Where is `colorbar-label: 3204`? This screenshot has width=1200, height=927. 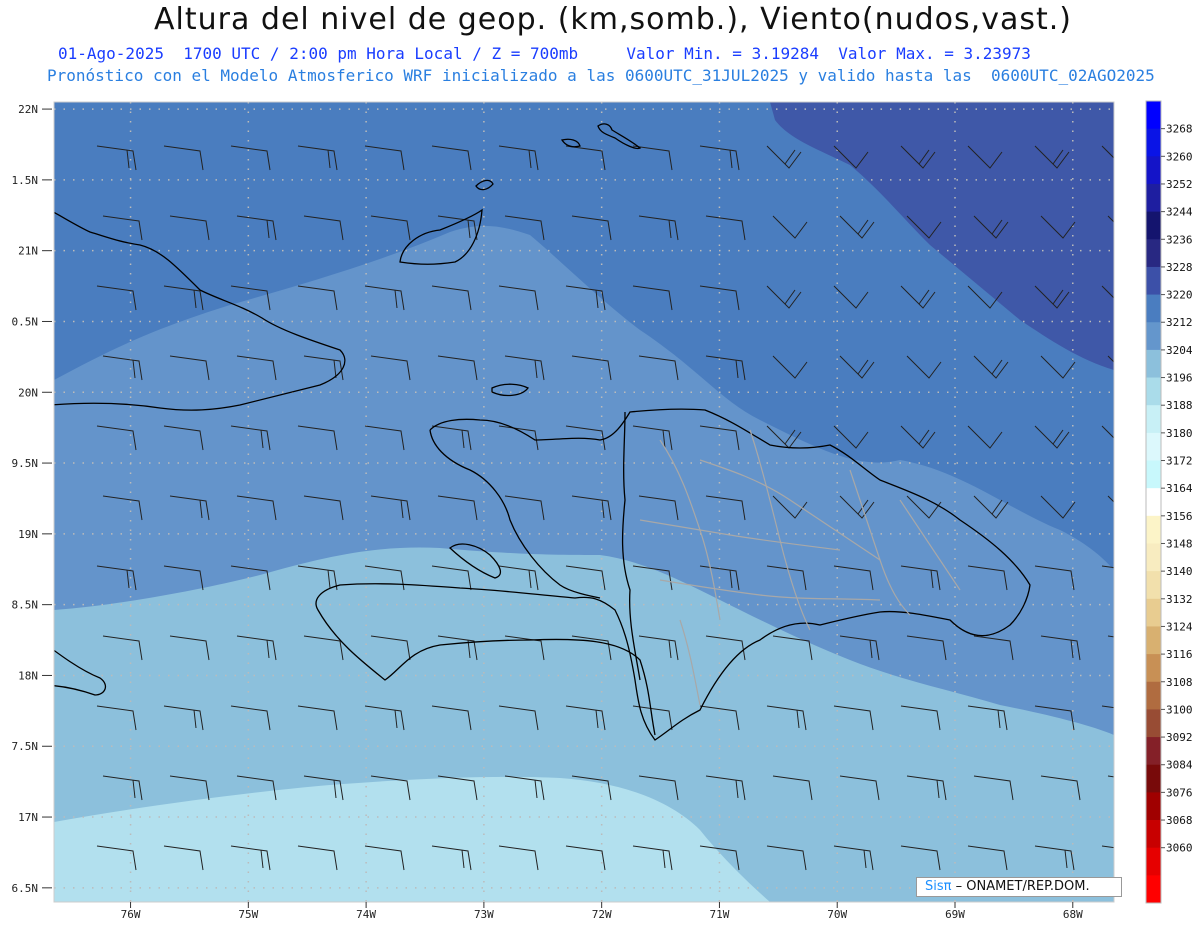
colorbar-label: 3204 is located at coordinates (1179, 350).